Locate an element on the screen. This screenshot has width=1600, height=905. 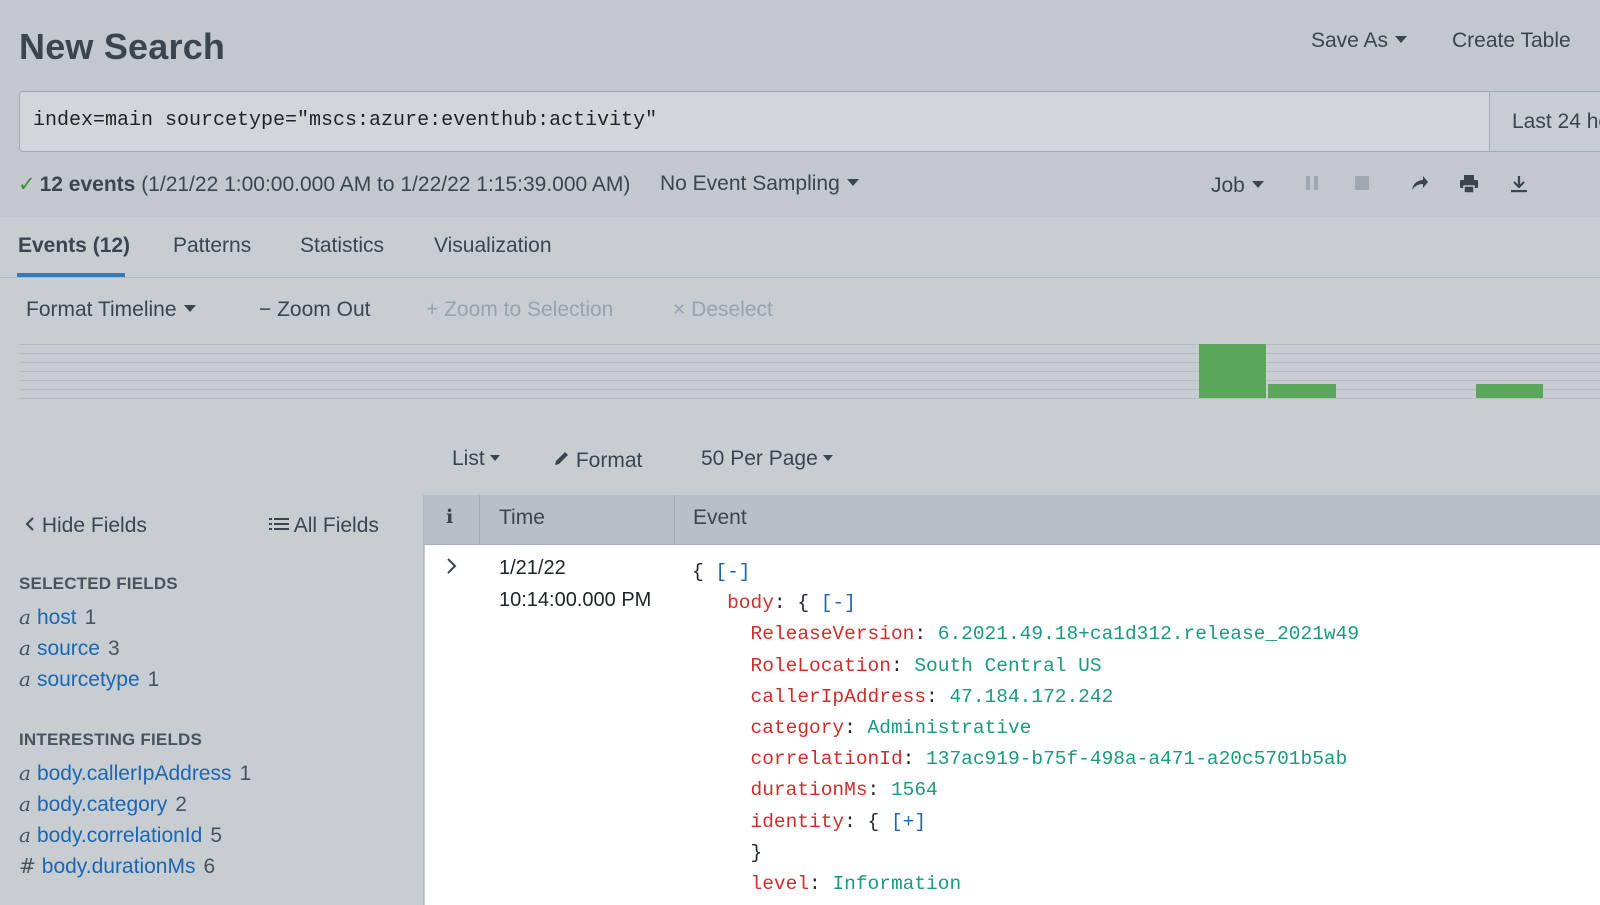
json-key: ReleaseVersion is located at coordinates (833, 634).